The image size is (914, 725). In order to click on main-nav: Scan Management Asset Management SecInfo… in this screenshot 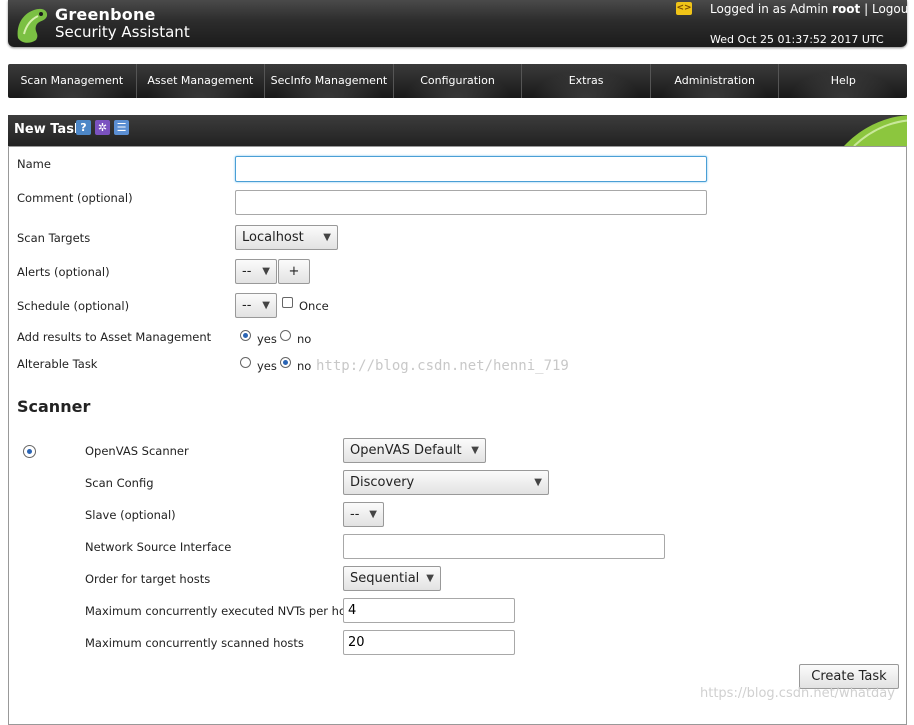, I will do `click(458, 81)`.